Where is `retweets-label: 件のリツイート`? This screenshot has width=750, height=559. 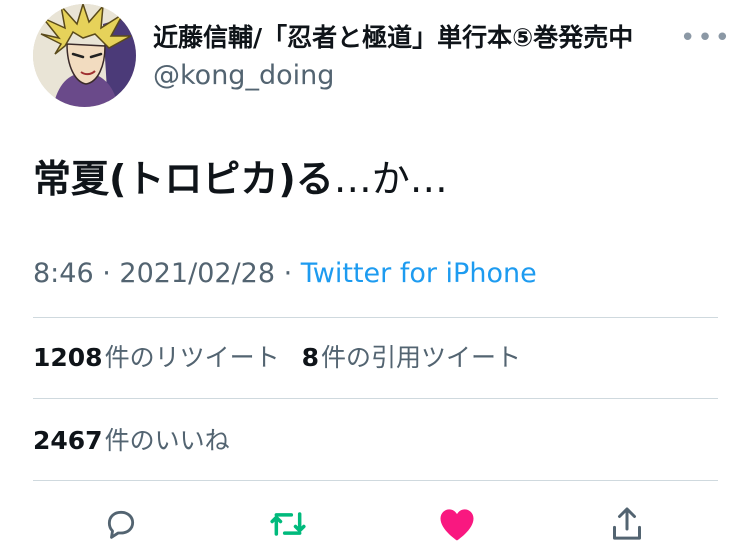
retweets-label: 件のリツイート is located at coordinates (192, 357).